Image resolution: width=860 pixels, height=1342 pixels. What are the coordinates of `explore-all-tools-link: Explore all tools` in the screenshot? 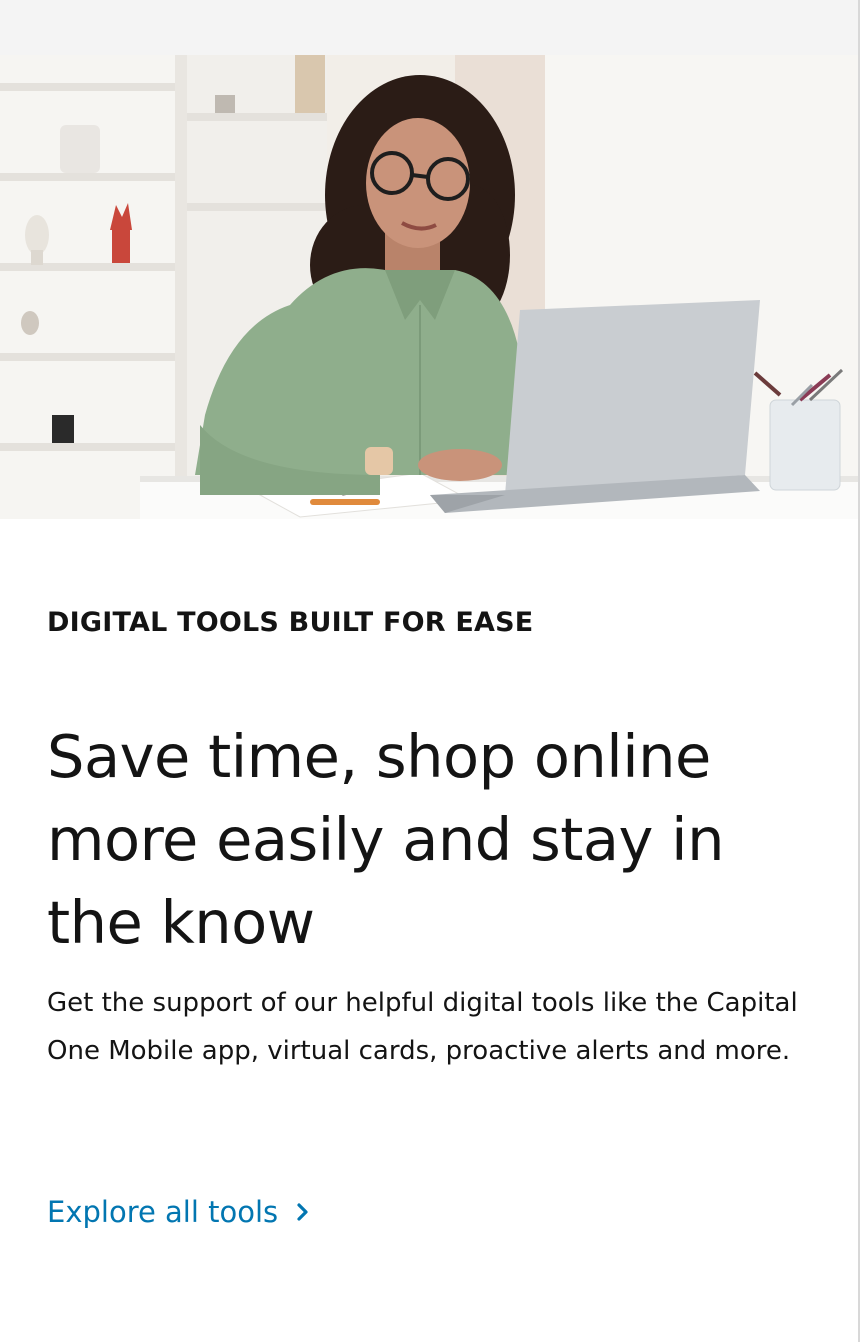 It's located at (180, 1212).